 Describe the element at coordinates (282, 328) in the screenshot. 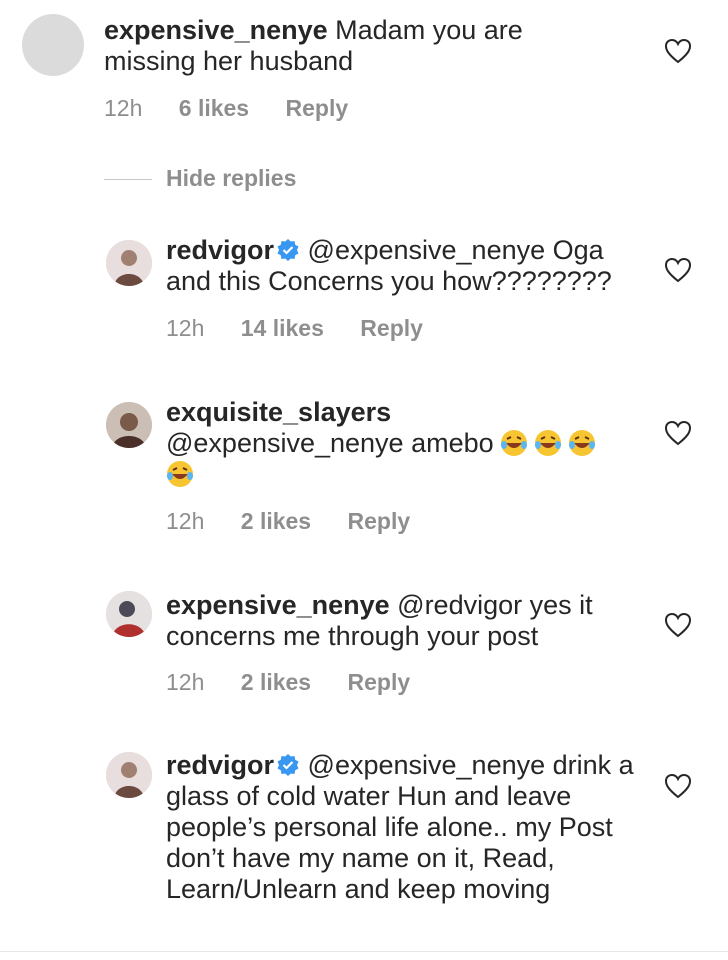

I see `reply-likes: 14 likes` at that location.